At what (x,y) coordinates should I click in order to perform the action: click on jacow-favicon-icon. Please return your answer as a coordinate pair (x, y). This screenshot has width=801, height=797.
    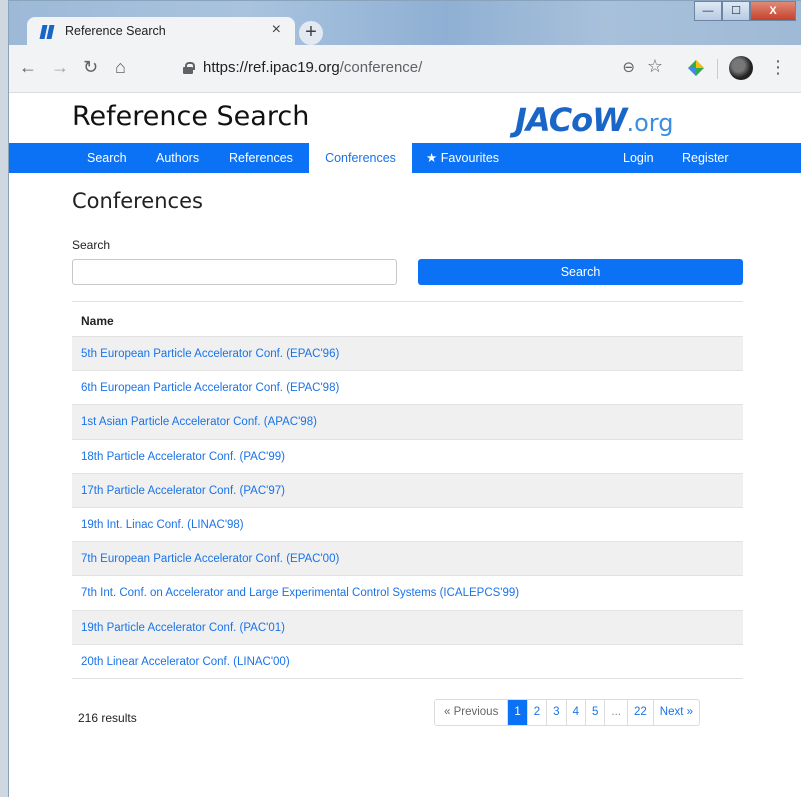
    Looking at the image, I should click on (47, 32).